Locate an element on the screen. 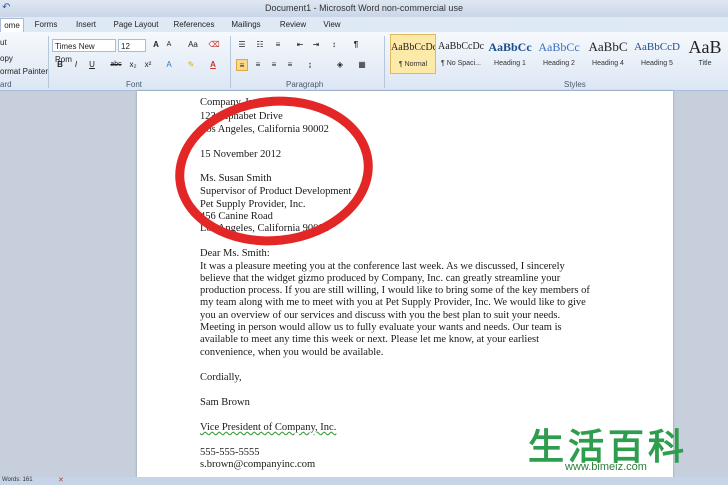 The image size is (728, 485). style-preview: AaBbCcD is located at coordinates (657, 47).